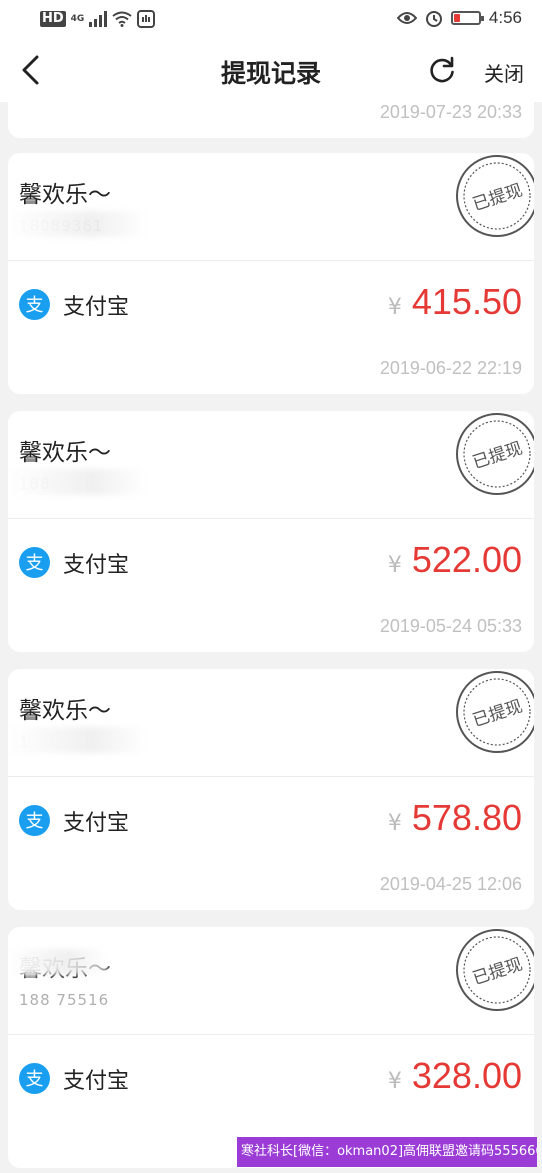  I want to click on status-bar: HD 4G 4:56, so click(271, 19).